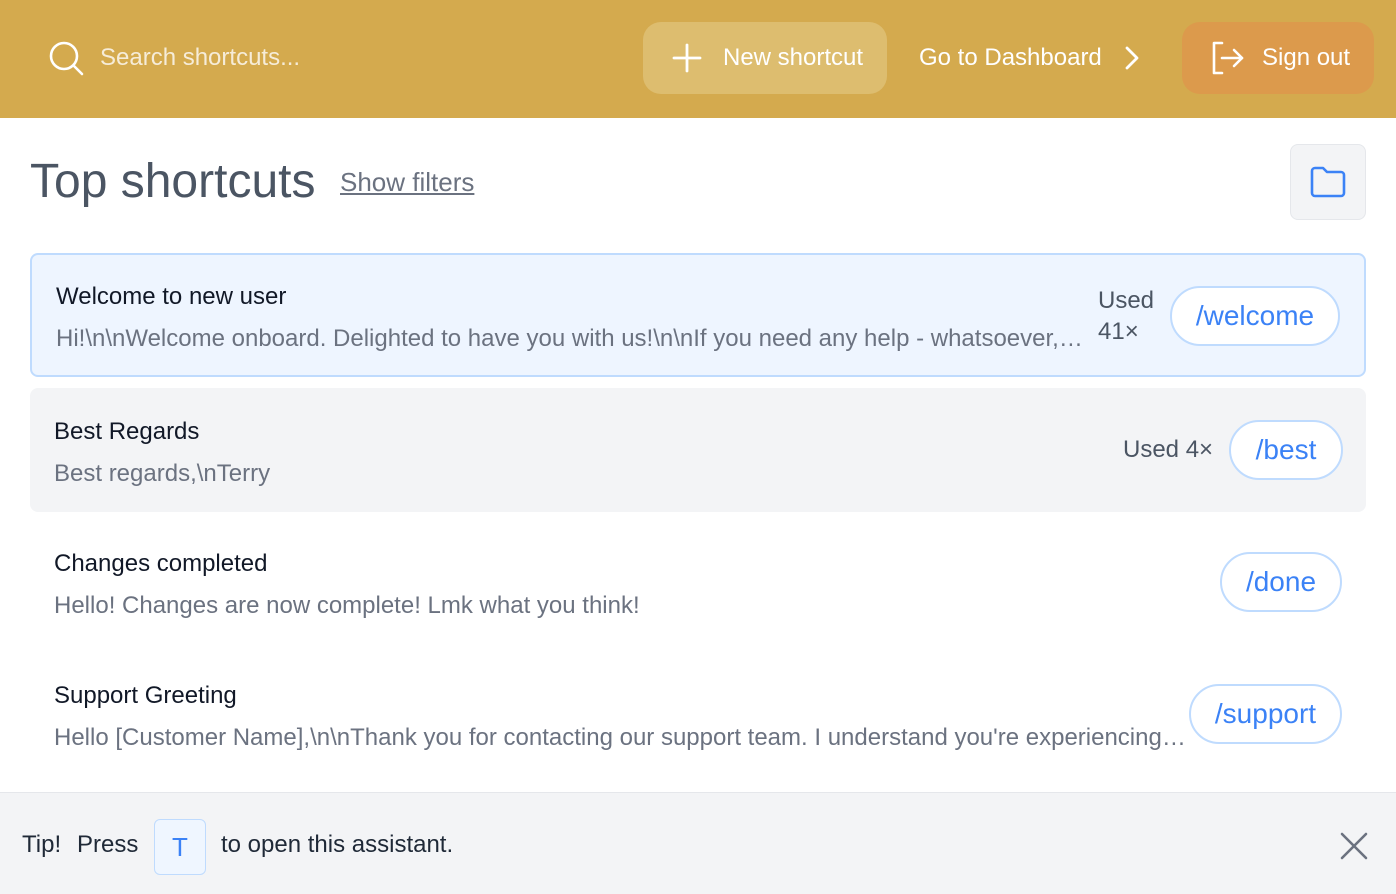  Describe the element at coordinates (1255, 316) in the screenshot. I see `shortcut-command-badge: /welcome` at that location.